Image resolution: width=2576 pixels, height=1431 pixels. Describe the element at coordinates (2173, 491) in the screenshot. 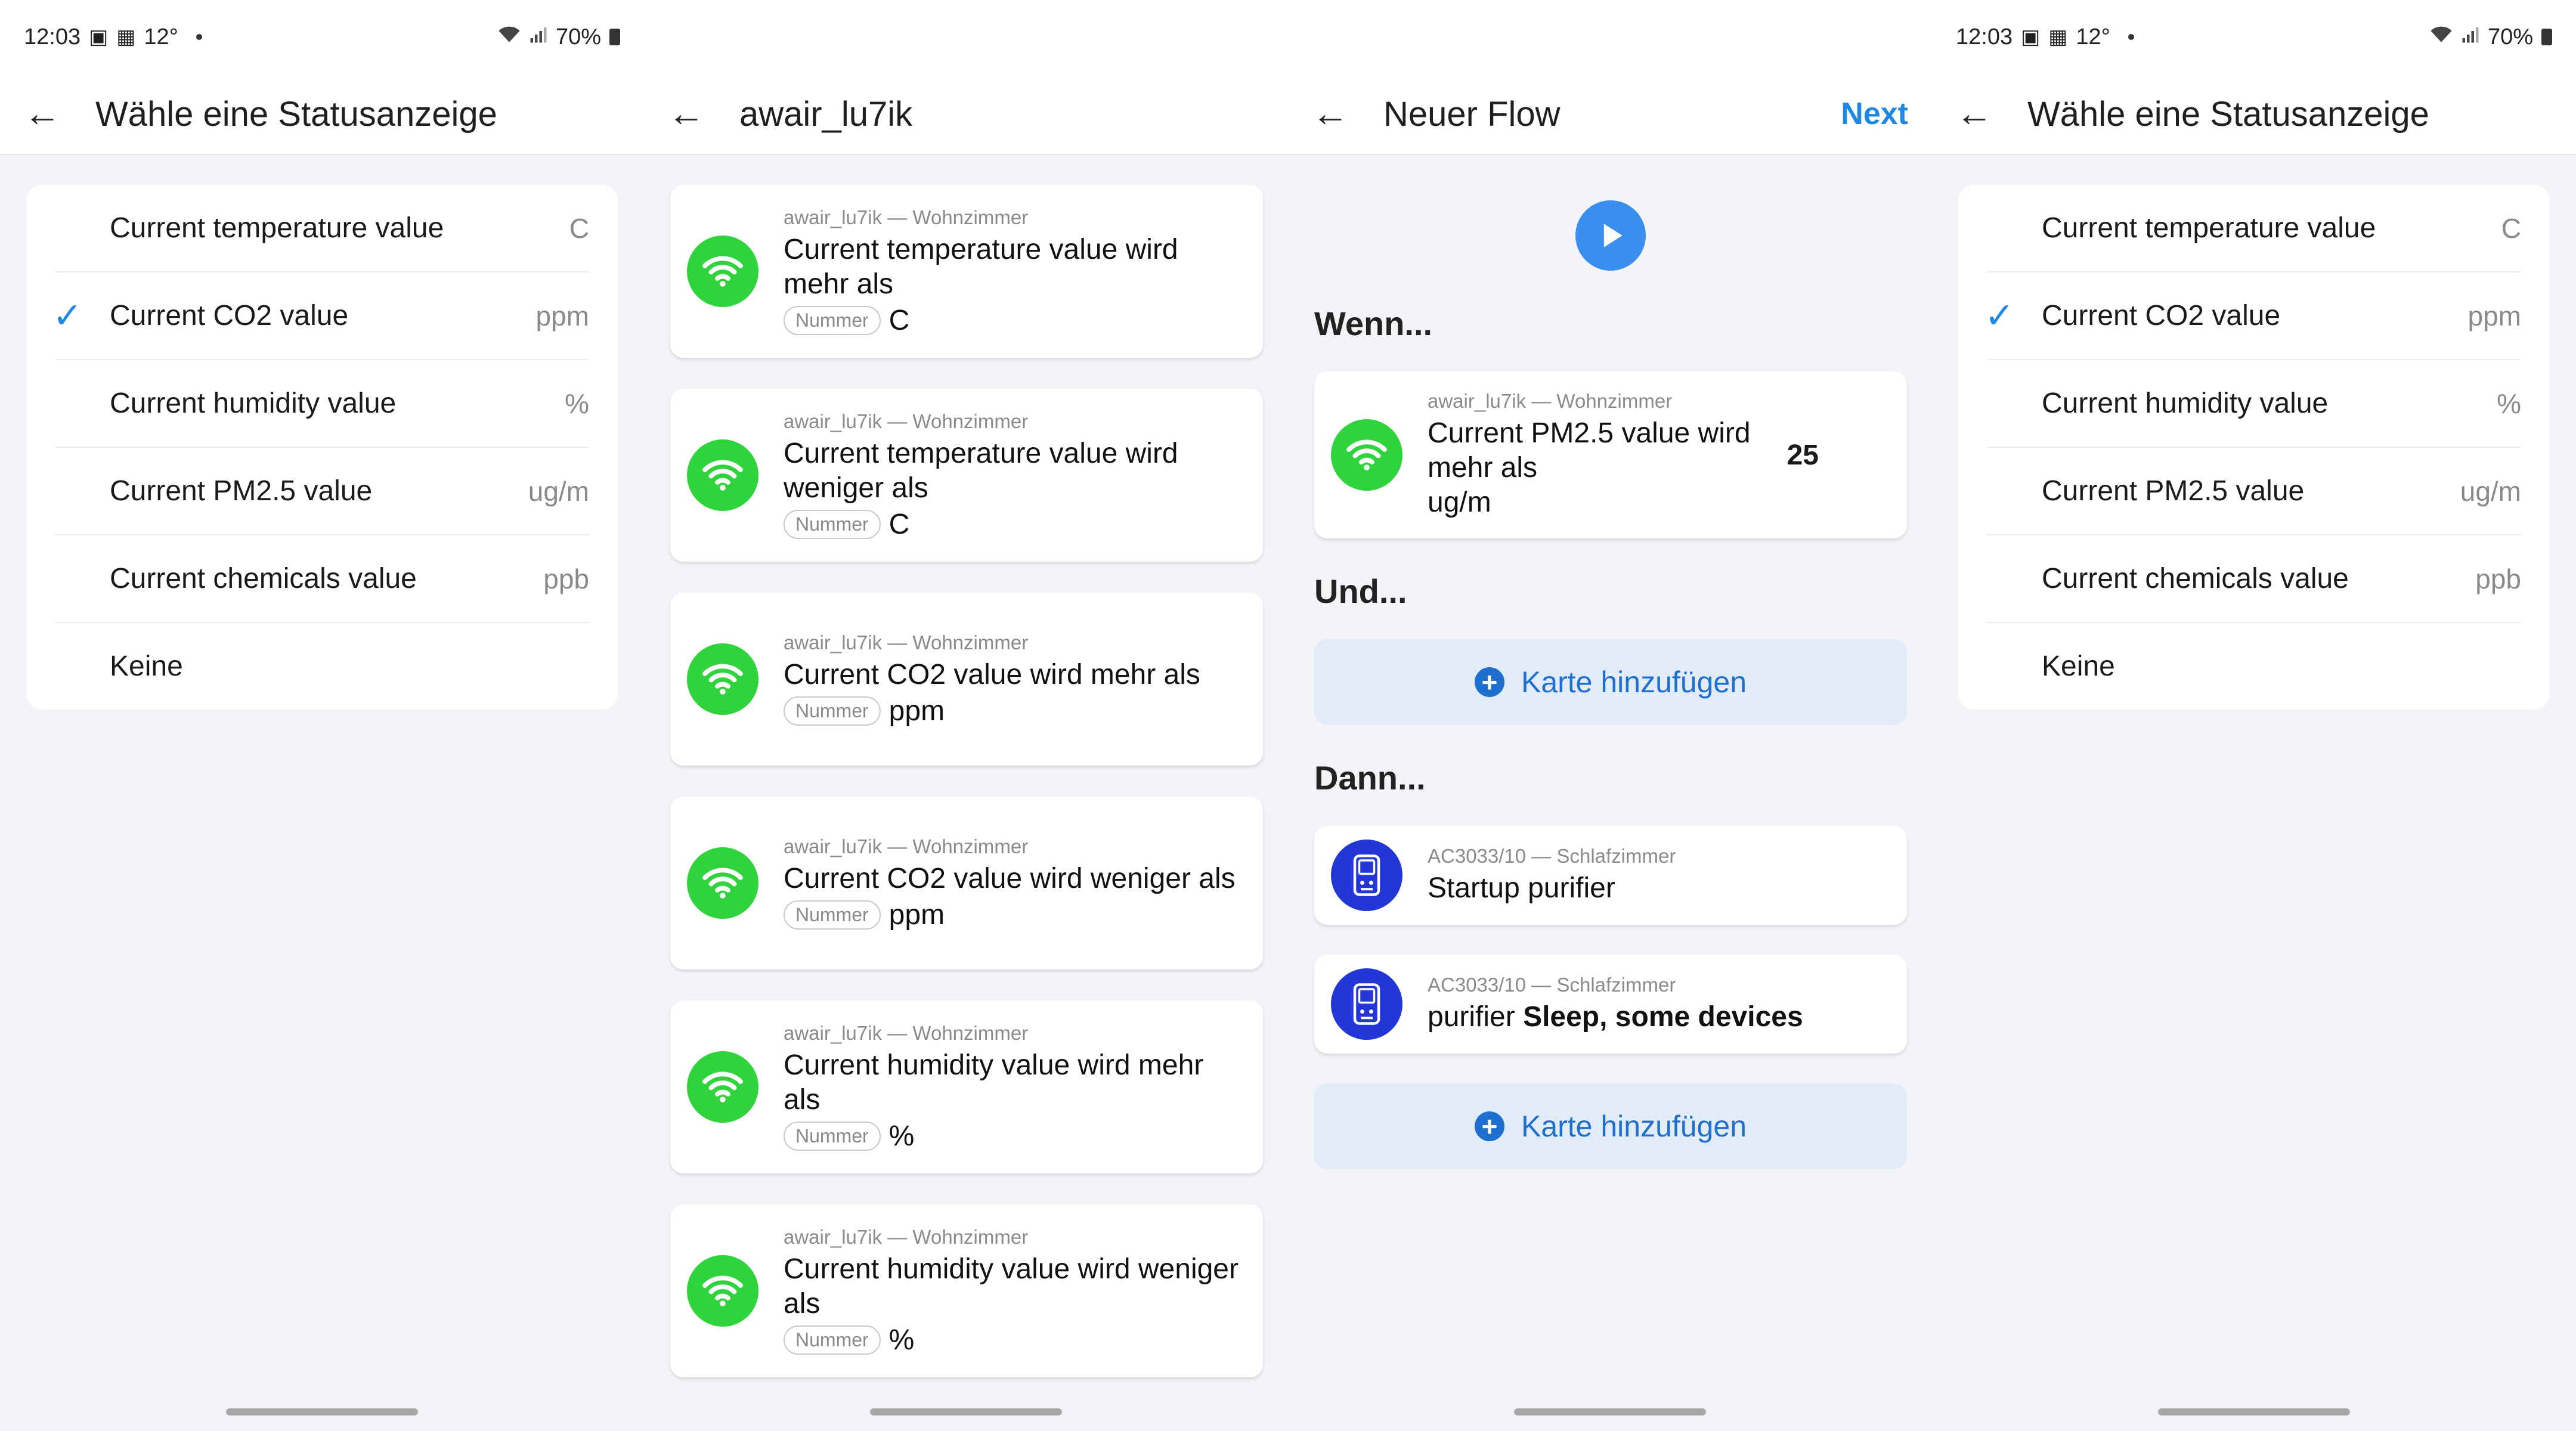

I see `status-option-label: Current PM2.5 value` at that location.